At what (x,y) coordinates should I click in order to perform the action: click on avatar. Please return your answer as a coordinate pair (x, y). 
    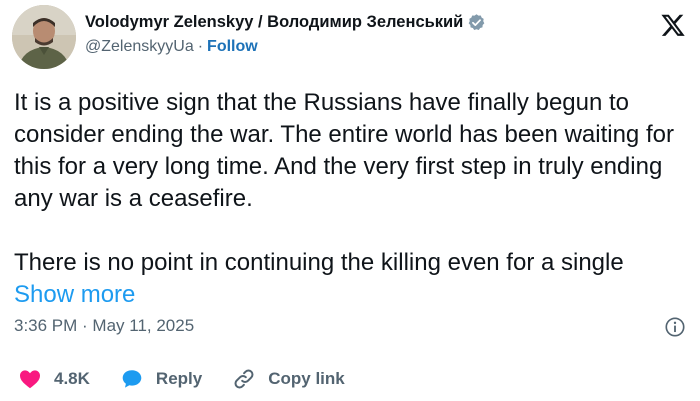
    Looking at the image, I should click on (44, 37).